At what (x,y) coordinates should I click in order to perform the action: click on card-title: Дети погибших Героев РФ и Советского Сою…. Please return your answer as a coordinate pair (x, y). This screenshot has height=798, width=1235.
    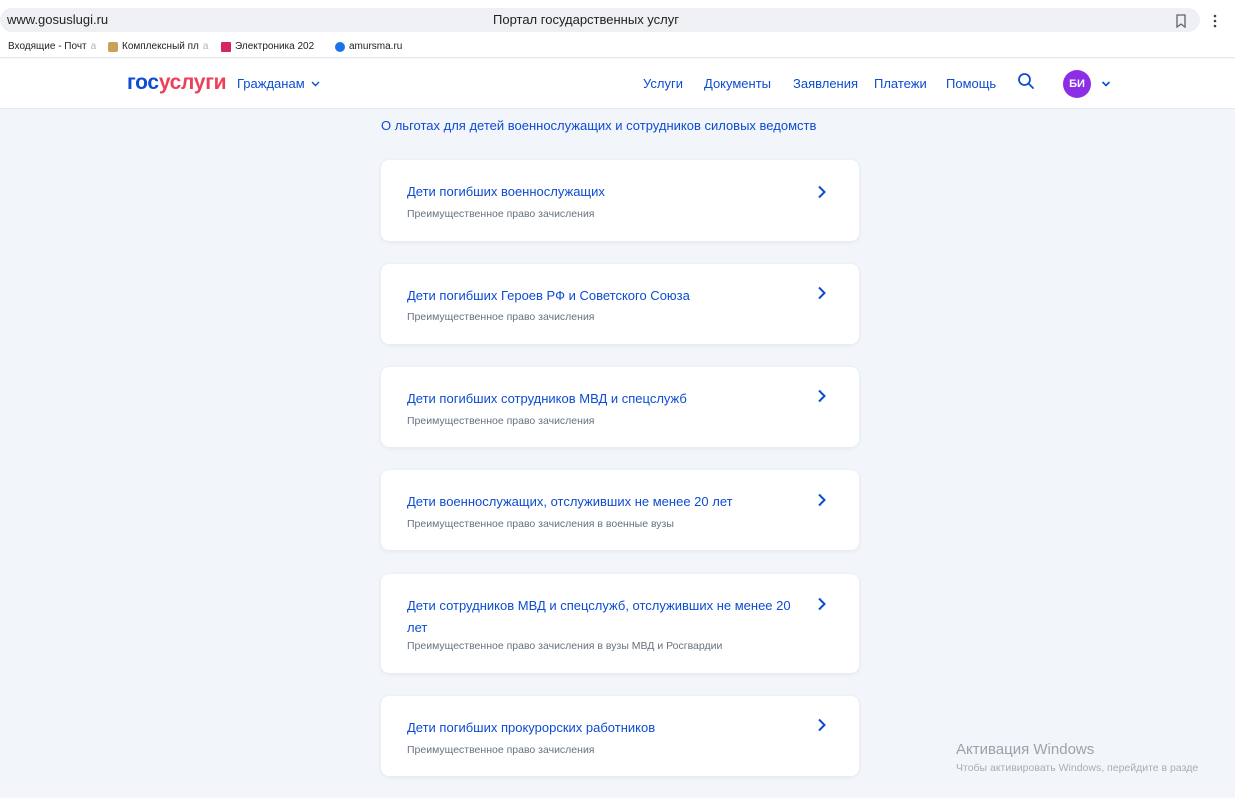
    Looking at the image, I should click on (548, 295).